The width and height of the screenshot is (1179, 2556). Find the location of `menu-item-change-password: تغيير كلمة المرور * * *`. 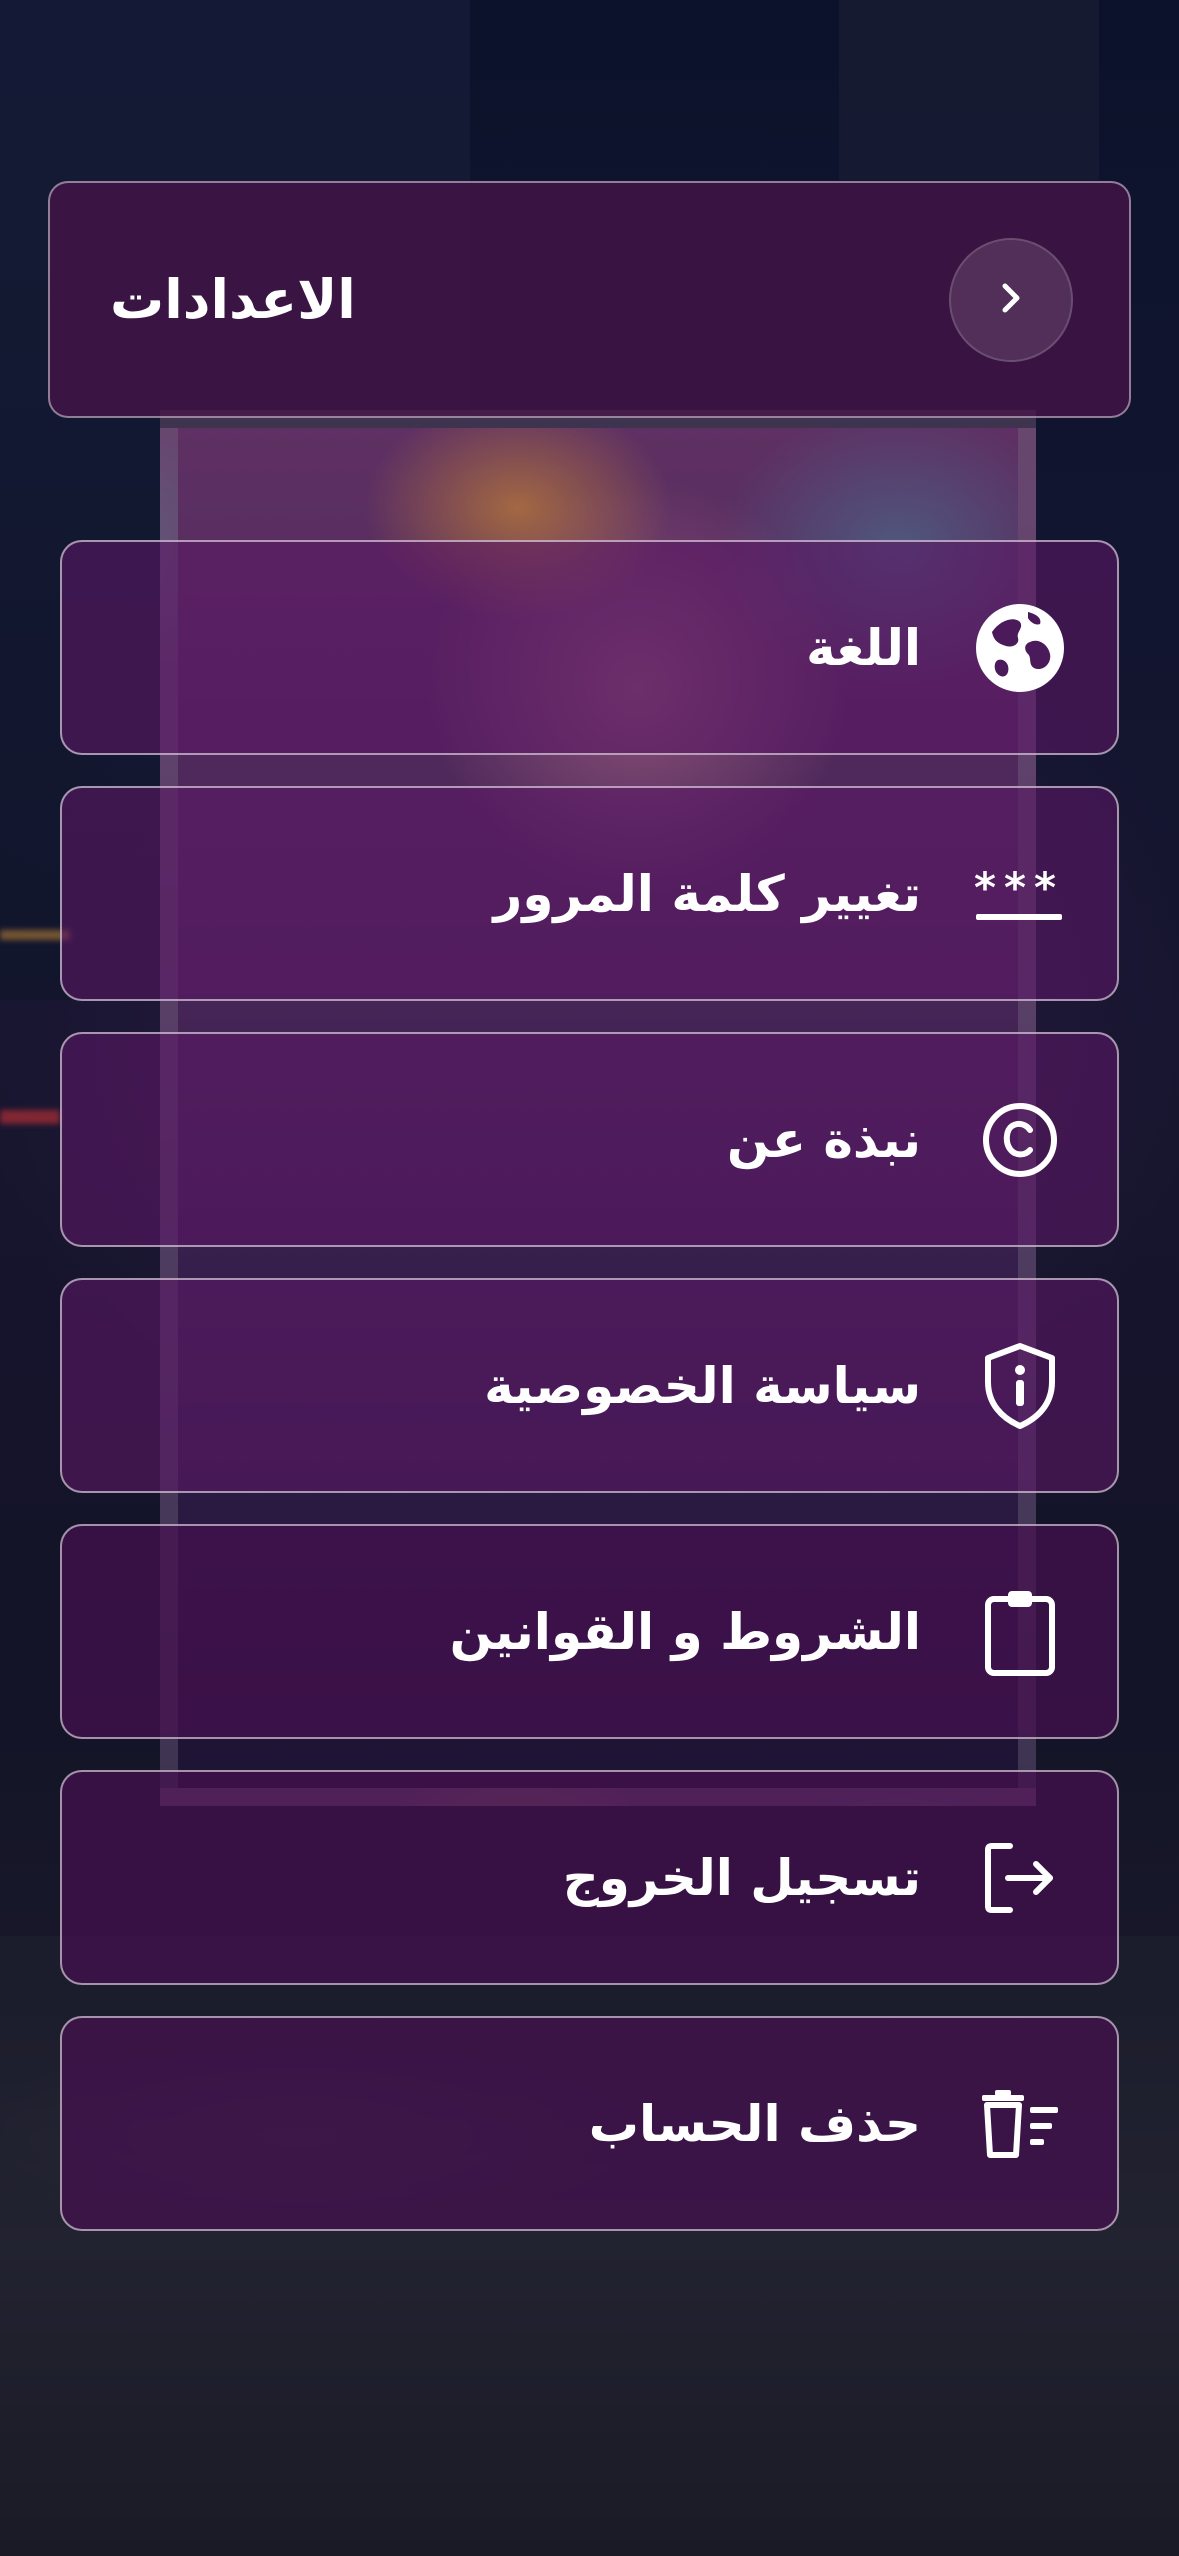

menu-item-change-password: تغيير كلمة المرور * * * is located at coordinates (589, 893).